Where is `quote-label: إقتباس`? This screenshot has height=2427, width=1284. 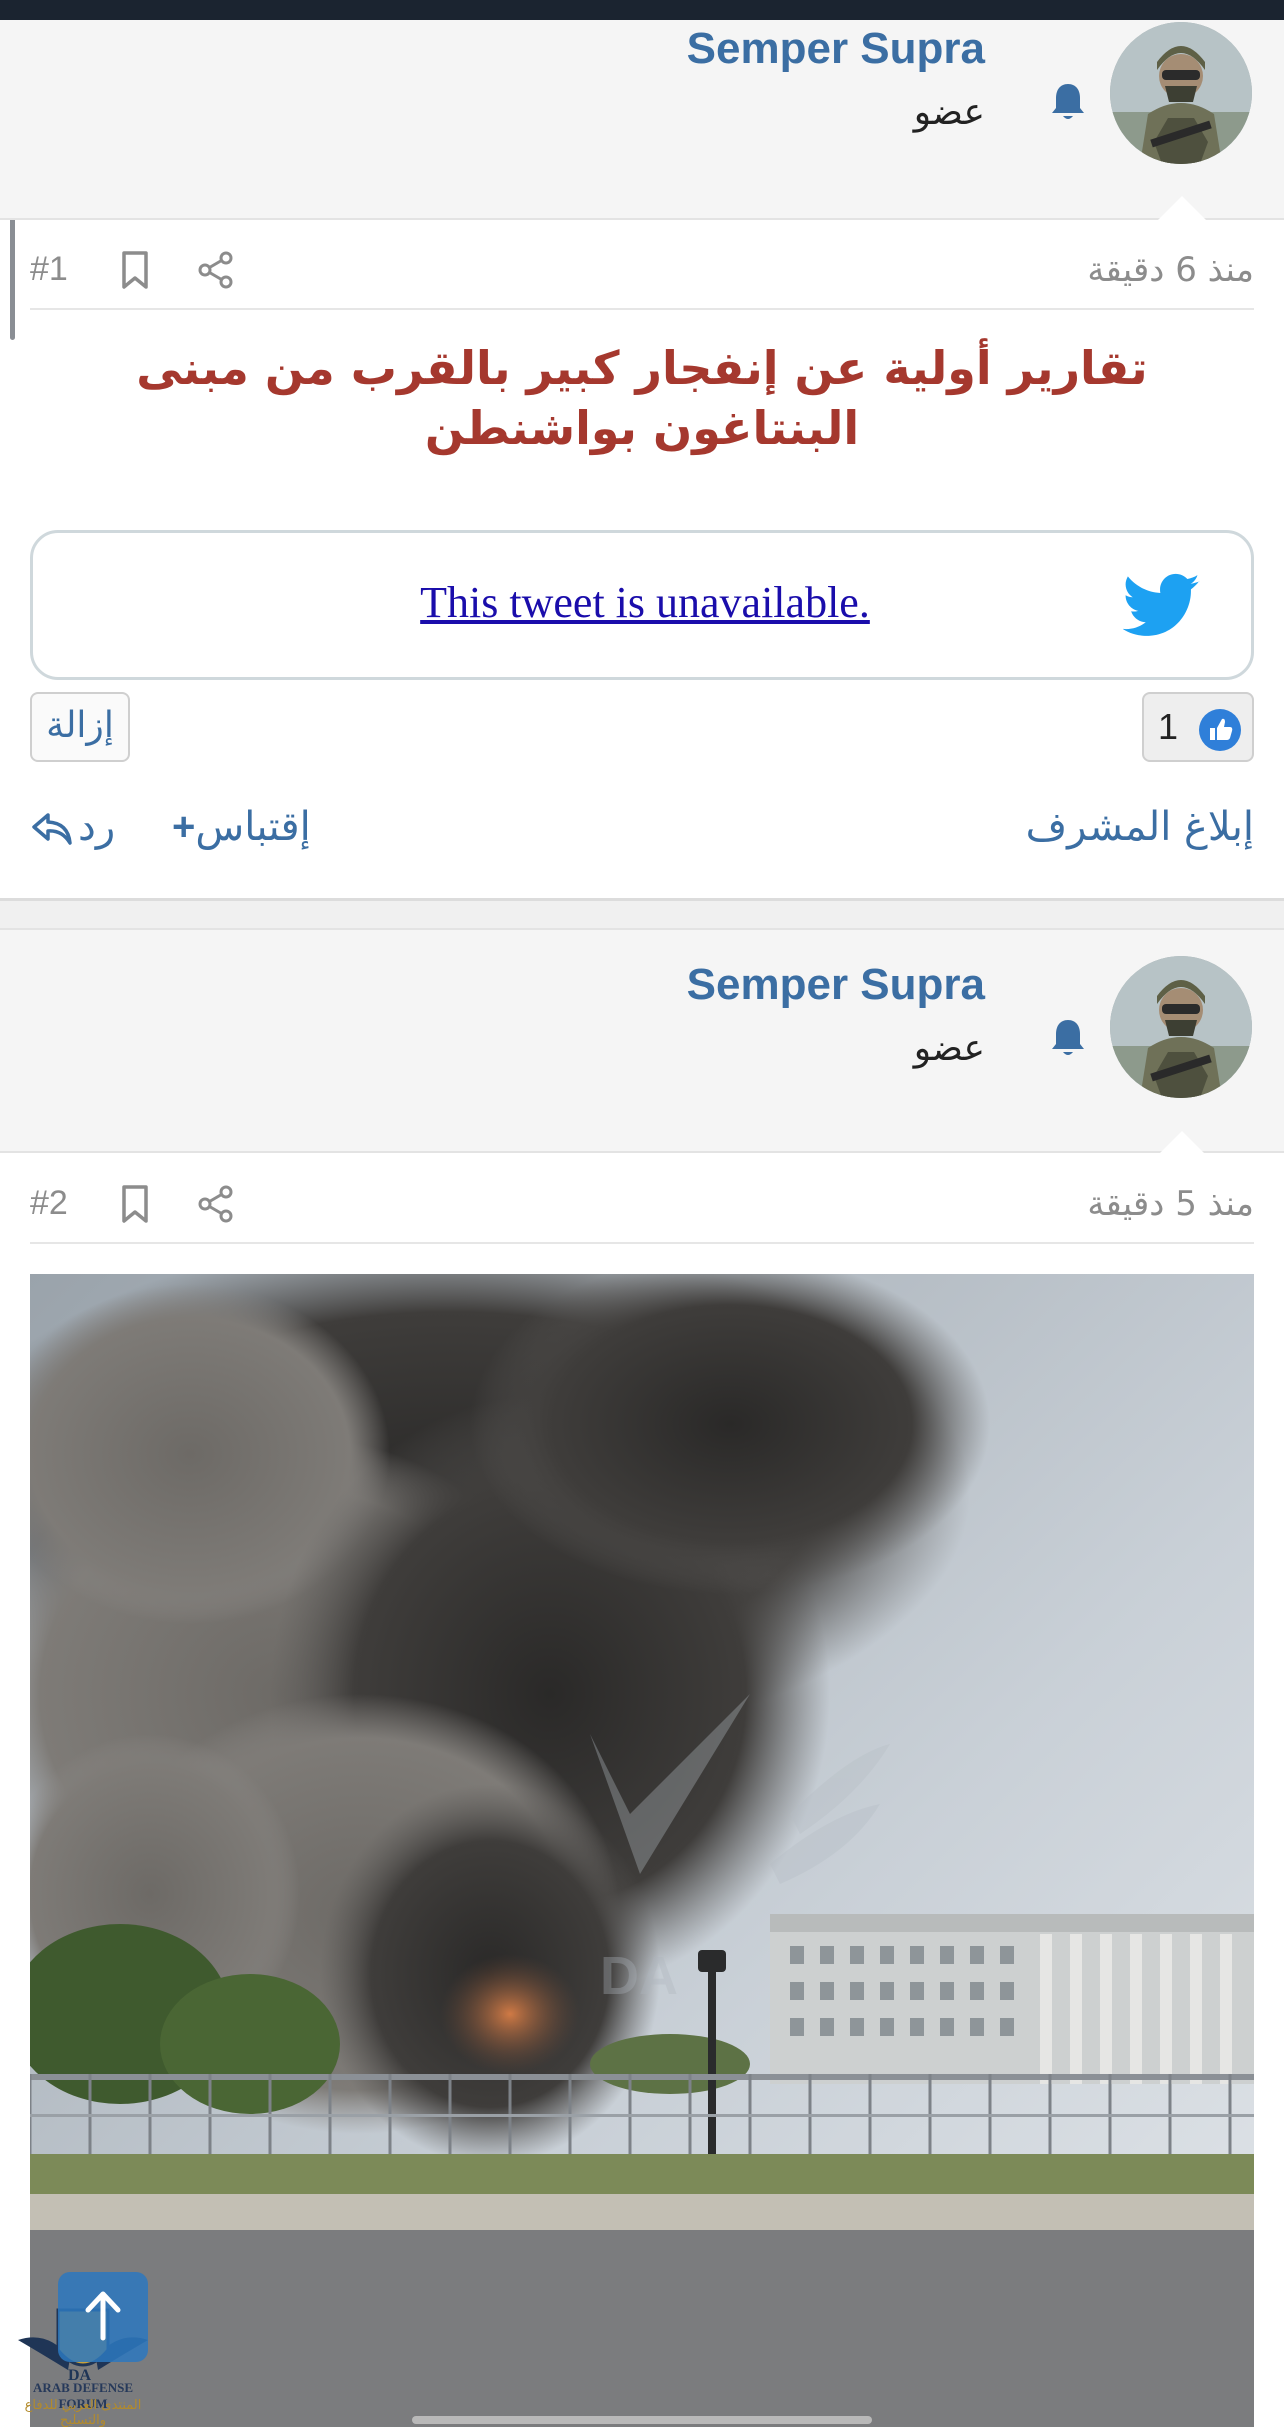 quote-label: إقتباس is located at coordinates (253, 827).